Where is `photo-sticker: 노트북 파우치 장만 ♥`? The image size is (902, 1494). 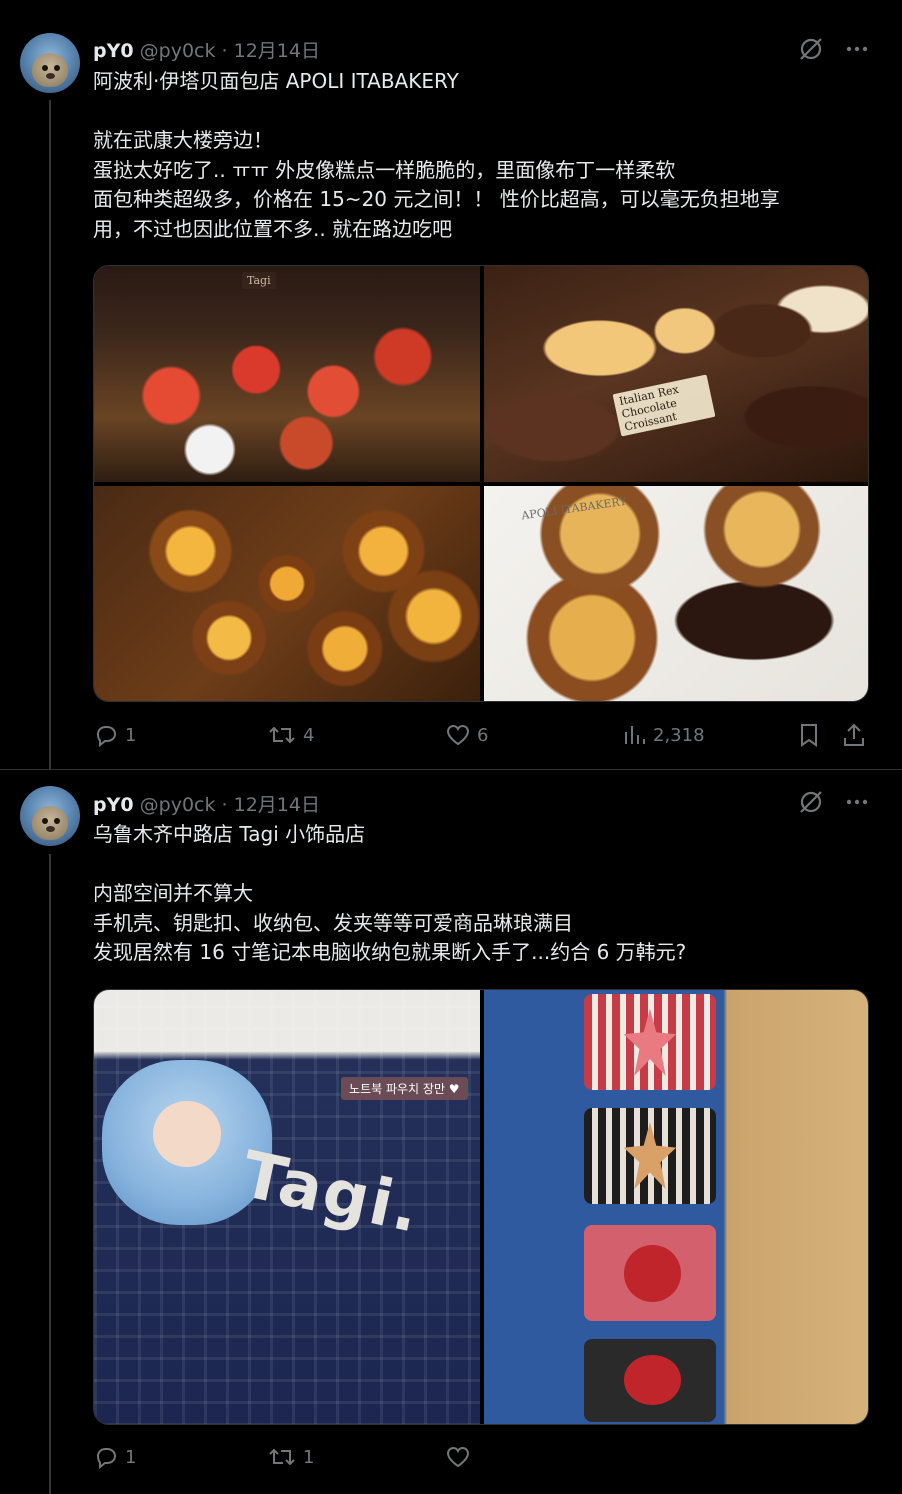
photo-sticker: 노트북 파우치 장만 ♥ is located at coordinates (404, 1089).